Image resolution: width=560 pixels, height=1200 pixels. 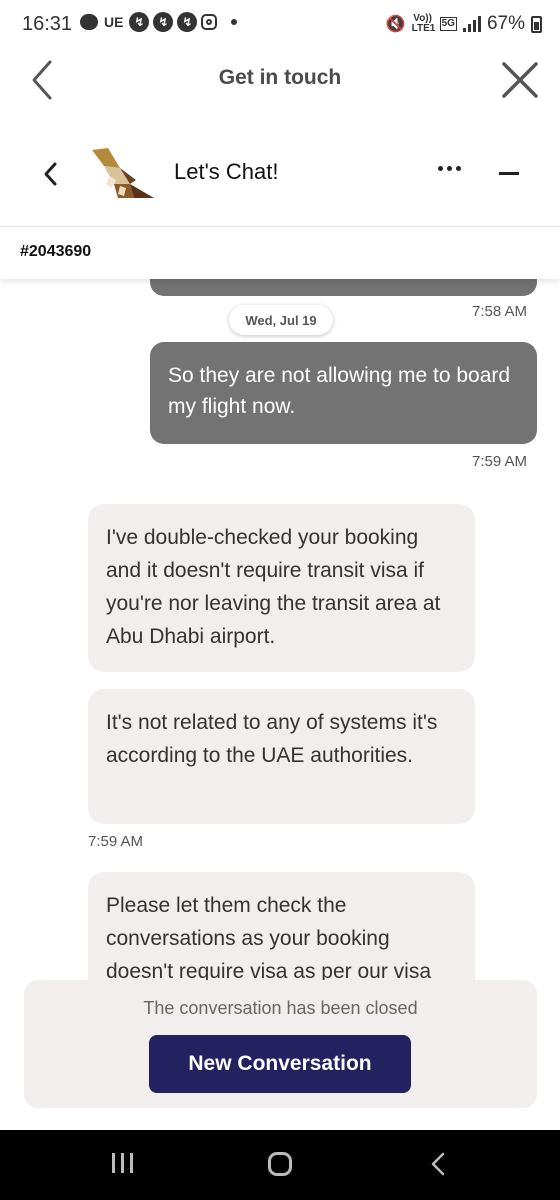 I want to click on battery-icon, so click(x=536, y=24).